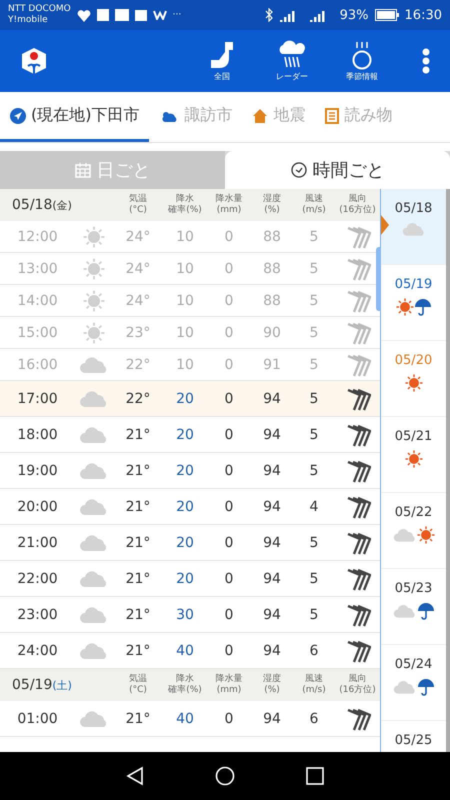  What do you see at coordinates (37, 506) in the screenshot?
I see `time-cell-text: 20:00` at bounding box center [37, 506].